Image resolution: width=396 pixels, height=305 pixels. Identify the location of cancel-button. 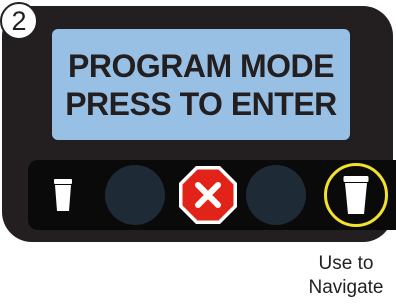
(208, 195).